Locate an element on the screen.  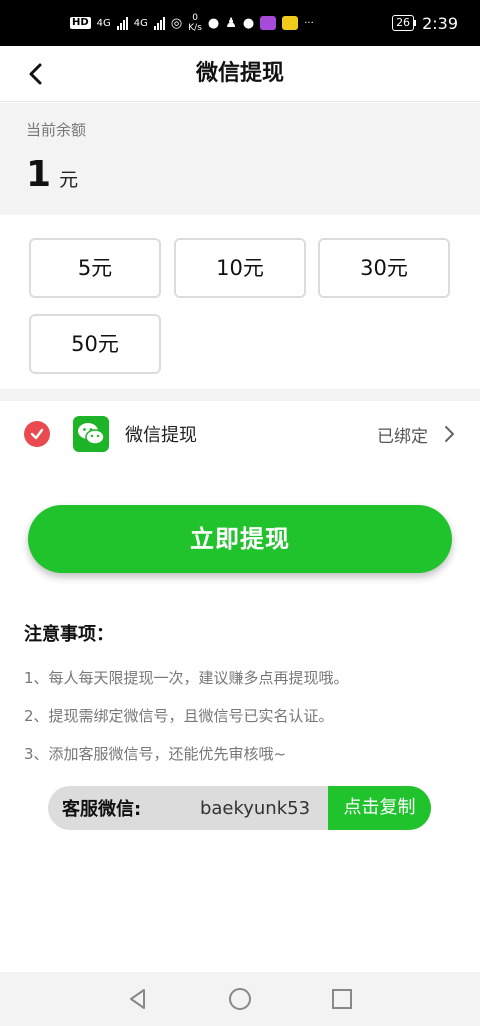
nav-back-icon is located at coordinates (138, 999).